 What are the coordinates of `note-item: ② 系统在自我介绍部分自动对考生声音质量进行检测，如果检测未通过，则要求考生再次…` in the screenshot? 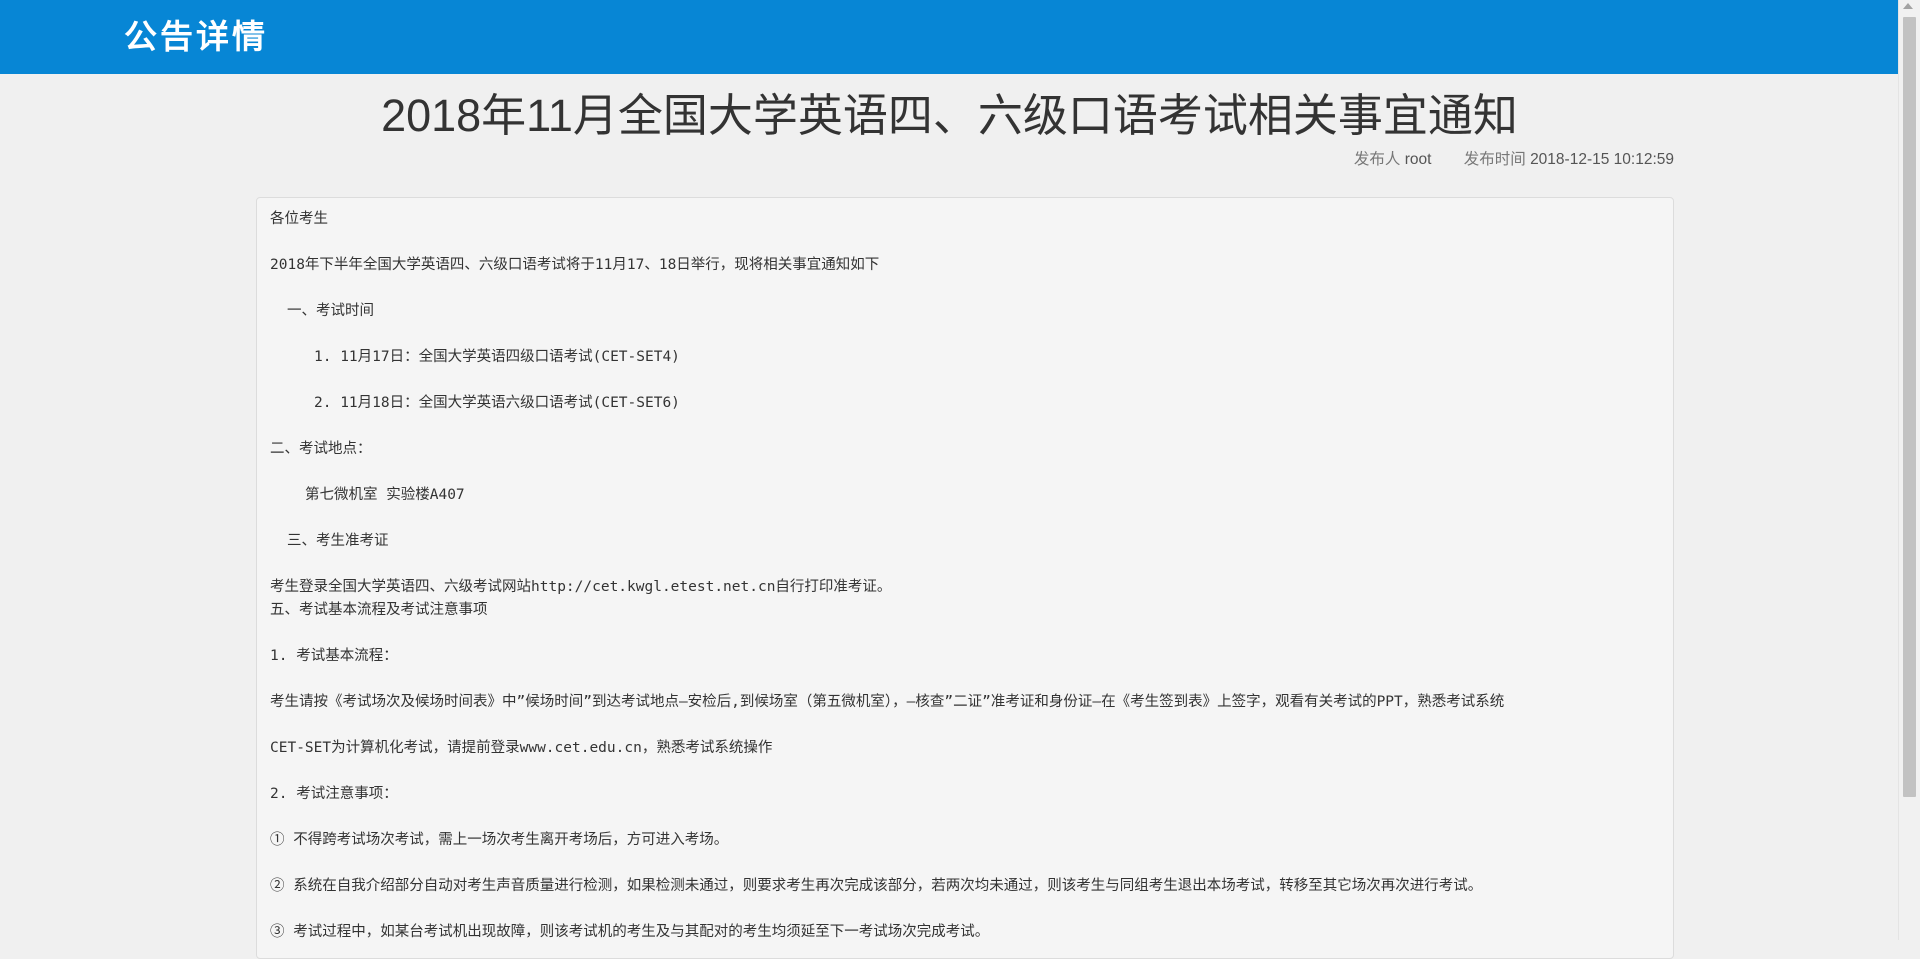 It's located at (876, 886).